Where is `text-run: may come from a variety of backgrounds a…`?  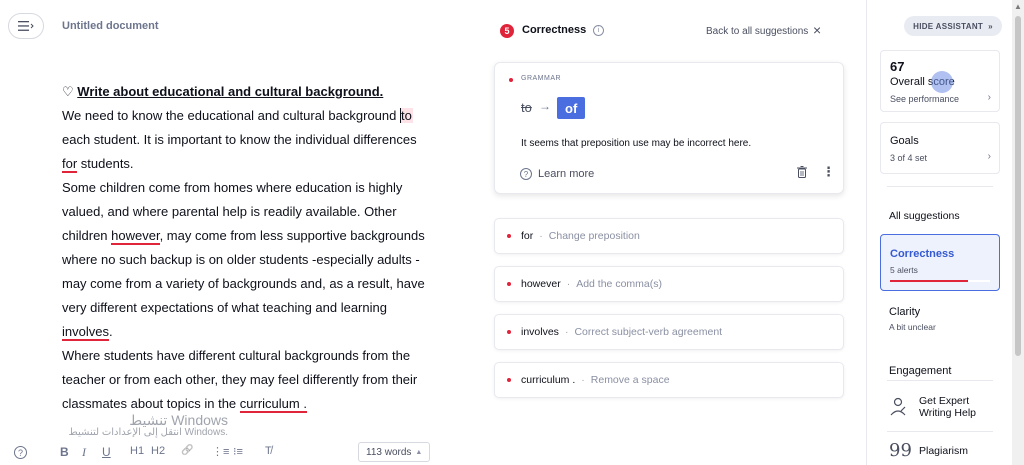
text-run: may come from a variety of backgrounds a… is located at coordinates (243, 283).